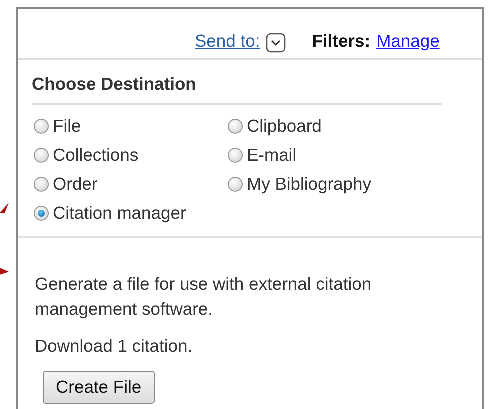  I want to click on radio-label: Order, so click(75, 185).